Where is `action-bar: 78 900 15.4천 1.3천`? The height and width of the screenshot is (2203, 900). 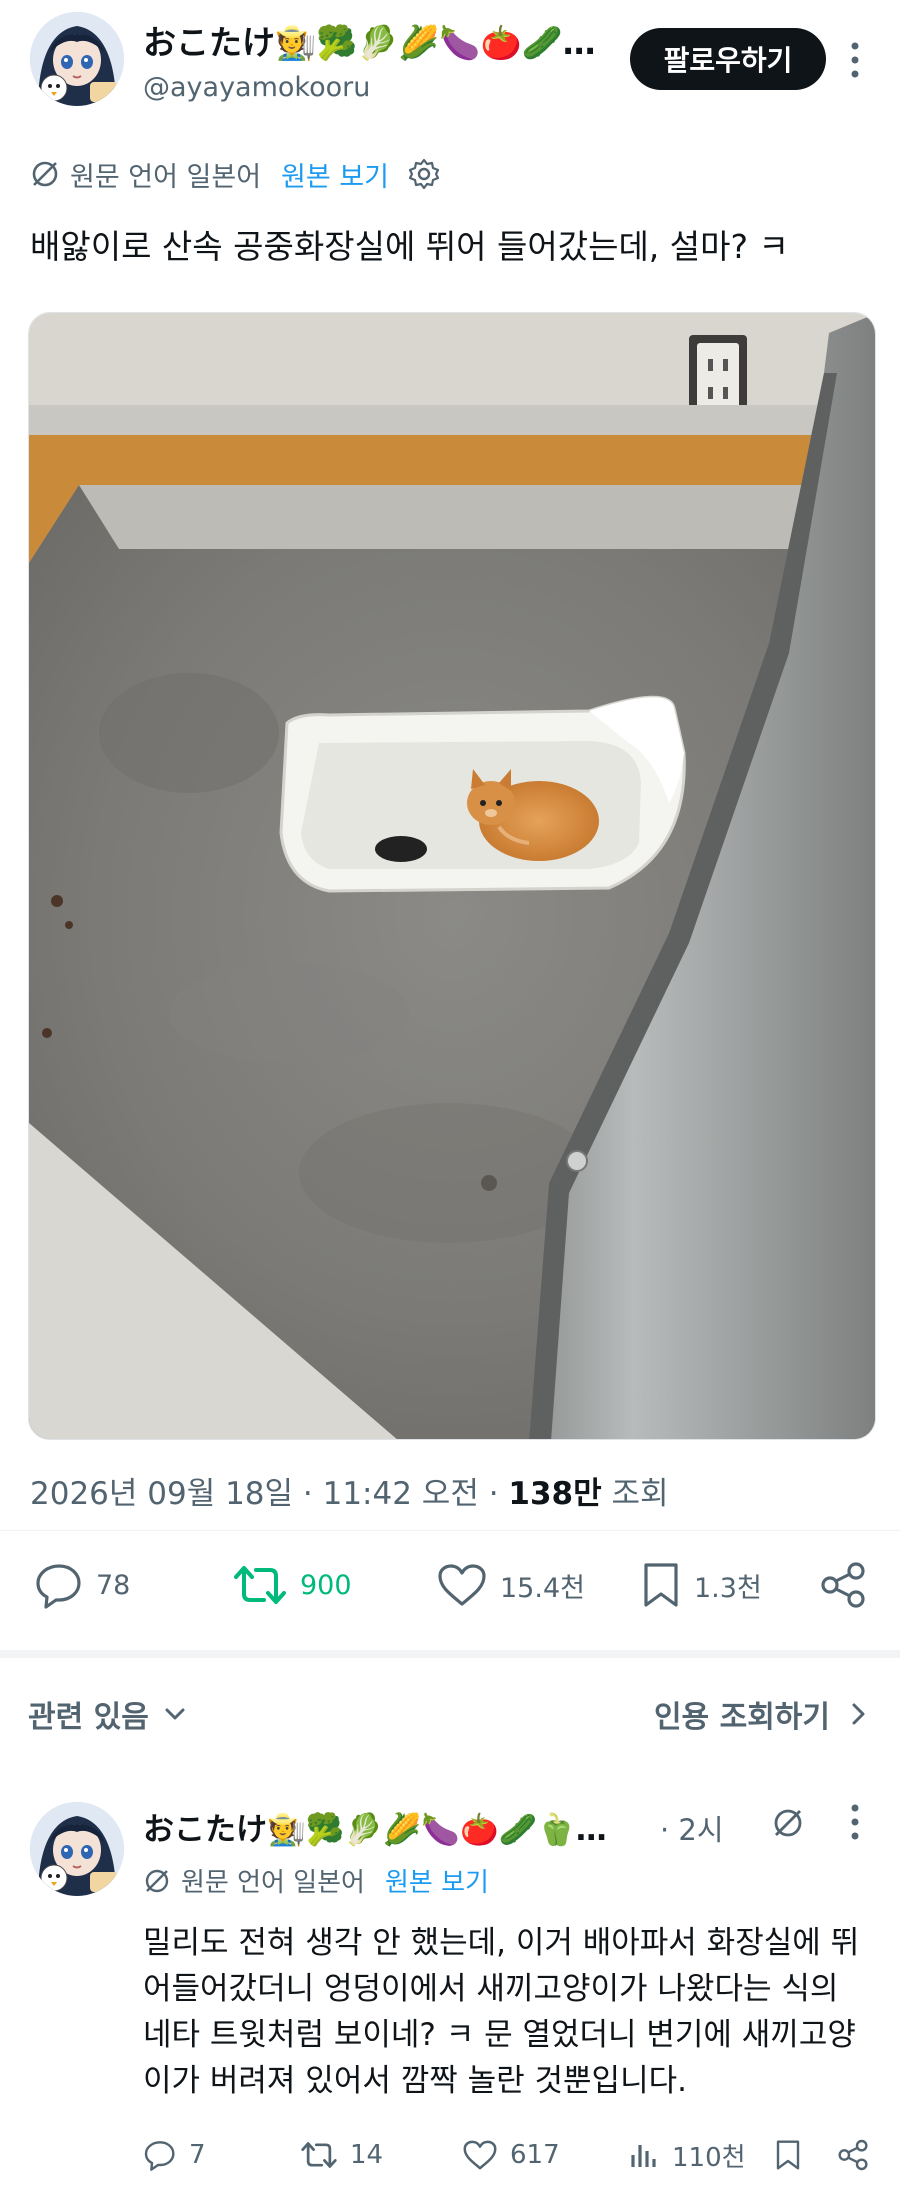
action-bar: 78 900 15.4천 1.3천 is located at coordinates (450, 1585).